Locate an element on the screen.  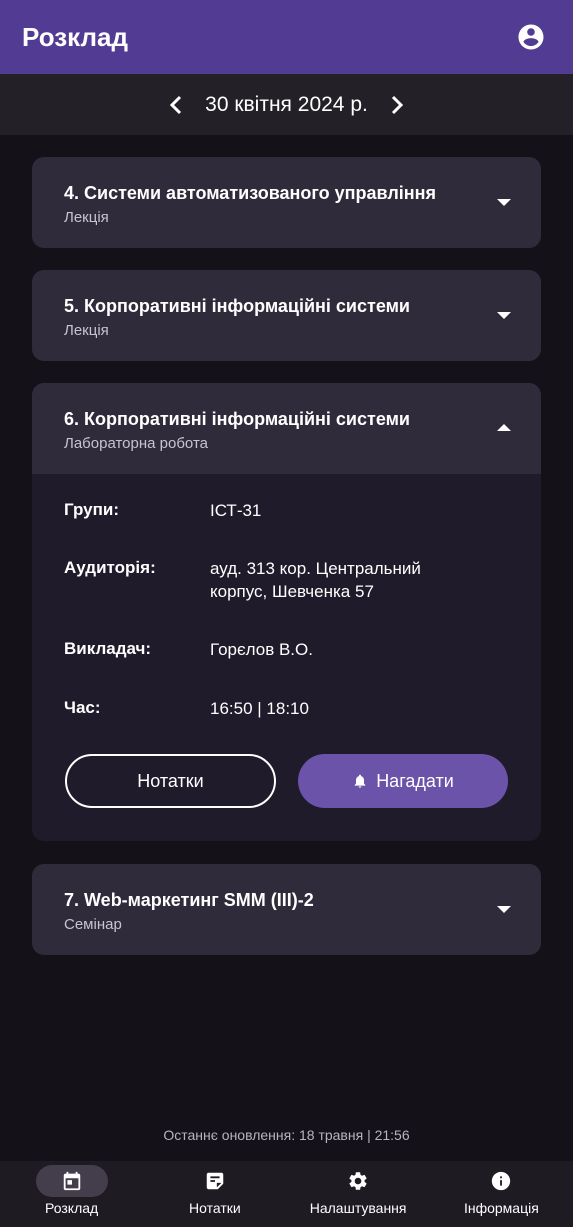
bell-icon is located at coordinates (360, 781).